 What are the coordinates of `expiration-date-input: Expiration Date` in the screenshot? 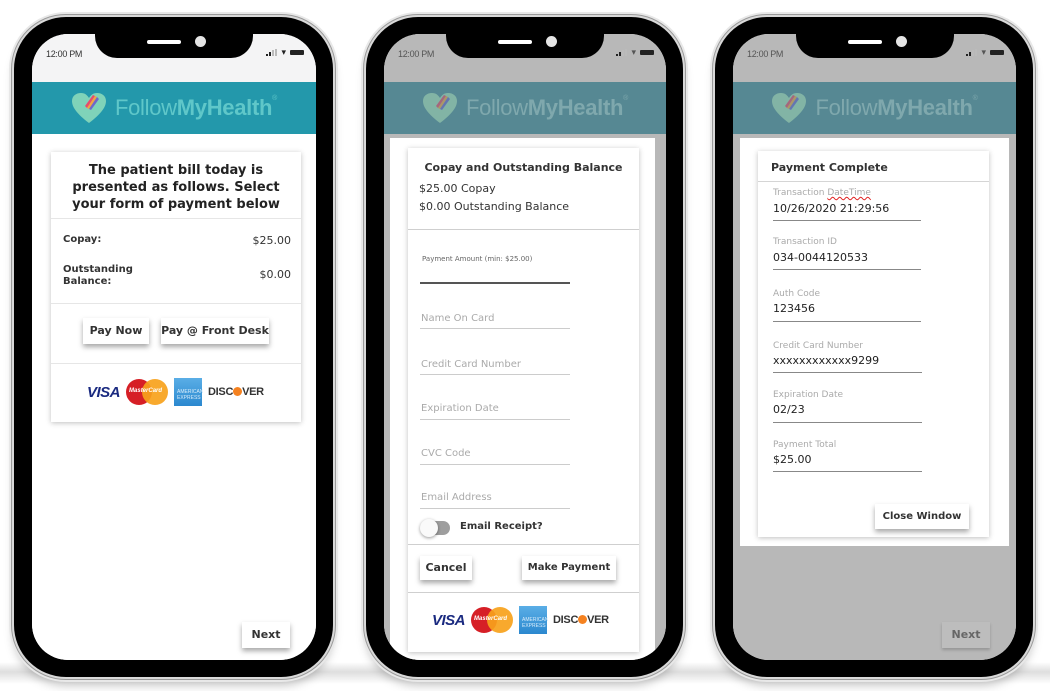 It's located at (460, 408).